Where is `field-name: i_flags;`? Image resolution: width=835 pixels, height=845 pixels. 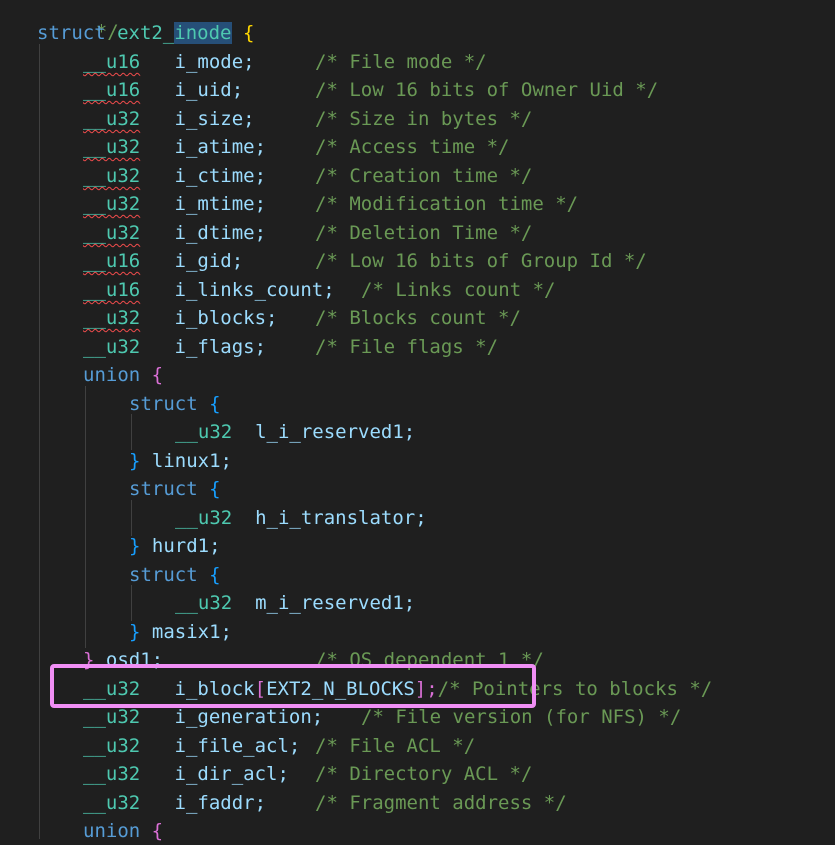 field-name: i_flags; is located at coordinates (220, 347).